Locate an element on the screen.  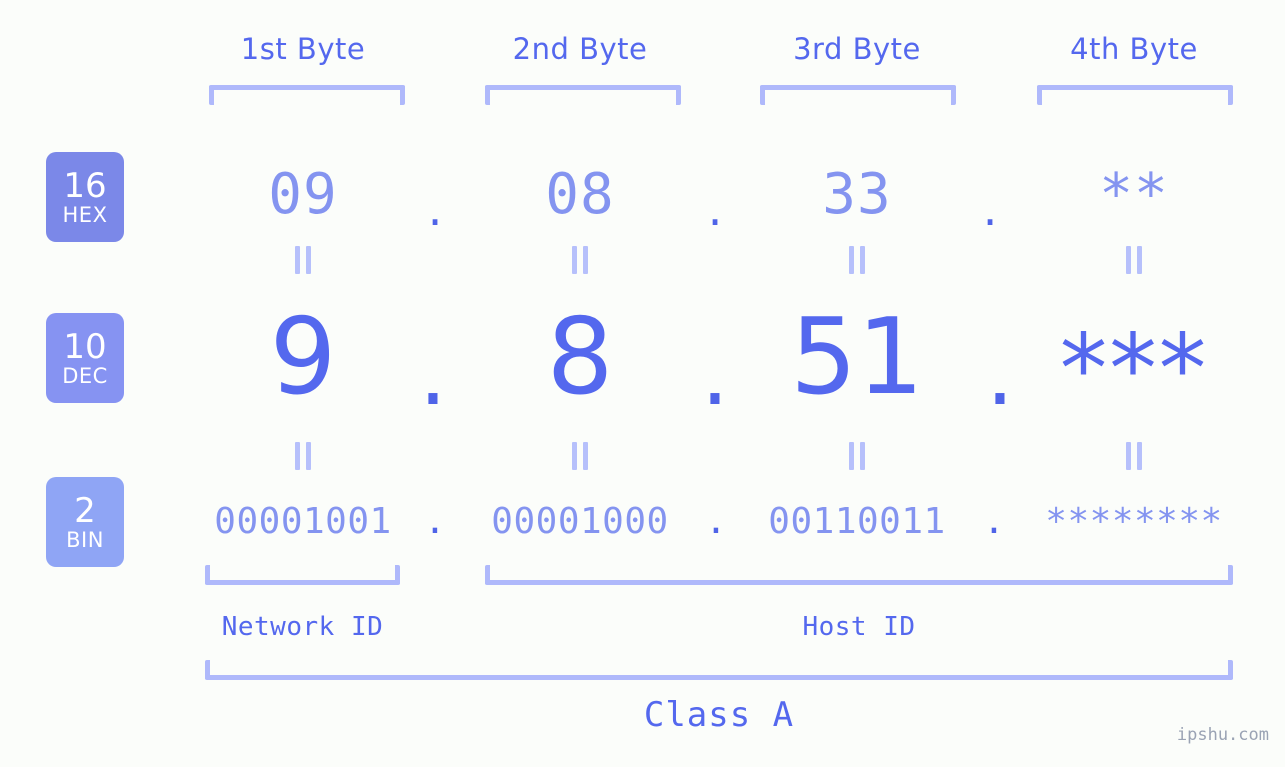
byte-header-3: 3rd Byte is located at coordinates (857, 49).